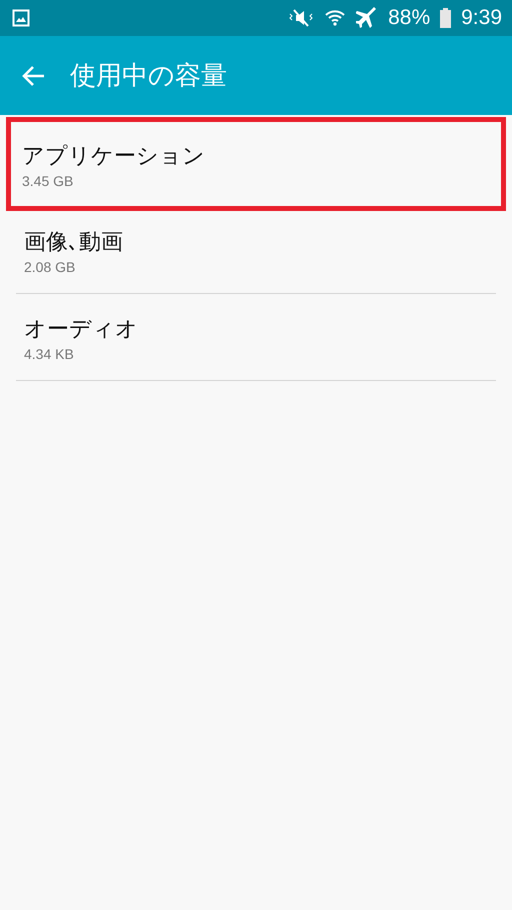  Describe the element at coordinates (446, 18) in the screenshot. I see `battery-icon` at that location.